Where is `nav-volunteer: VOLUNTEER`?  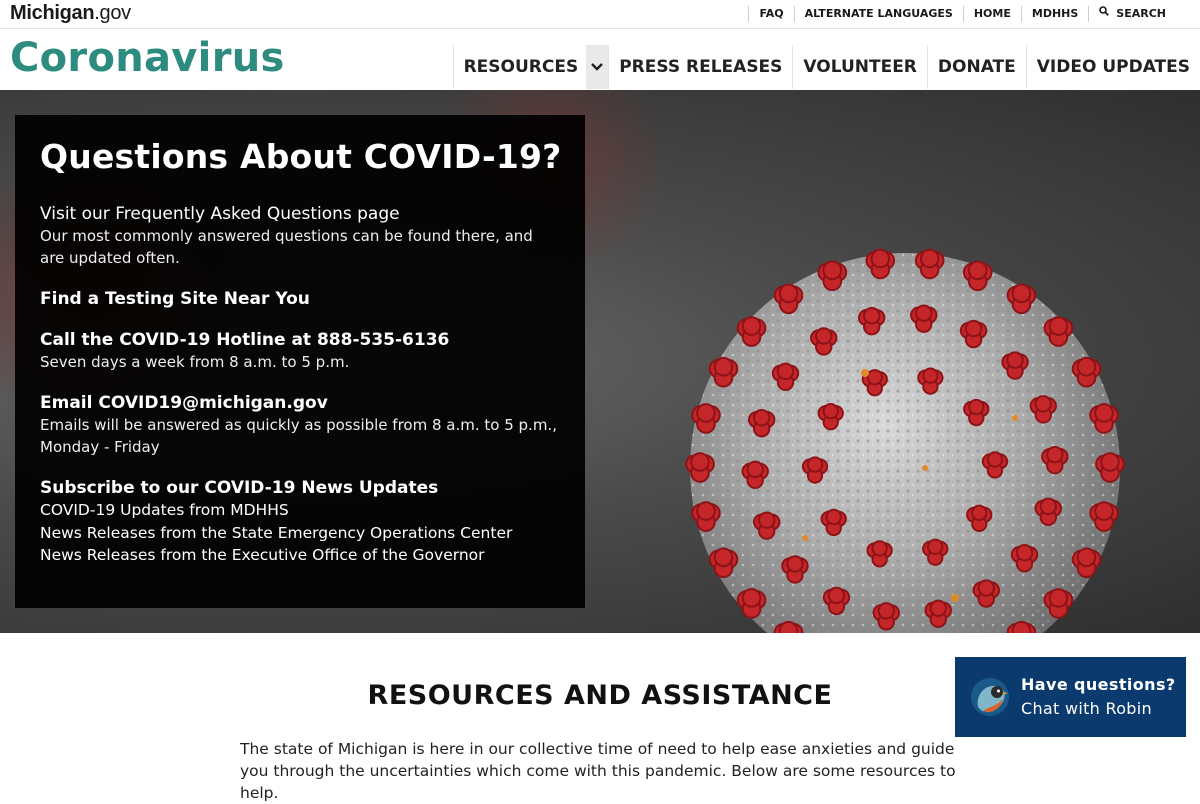 nav-volunteer: VOLUNTEER is located at coordinates (859, 67).